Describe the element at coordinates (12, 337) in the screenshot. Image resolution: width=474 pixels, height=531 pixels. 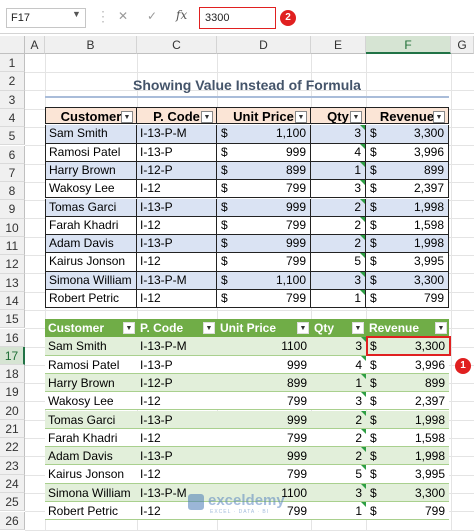
I see `row-header-16: 16` at that location.